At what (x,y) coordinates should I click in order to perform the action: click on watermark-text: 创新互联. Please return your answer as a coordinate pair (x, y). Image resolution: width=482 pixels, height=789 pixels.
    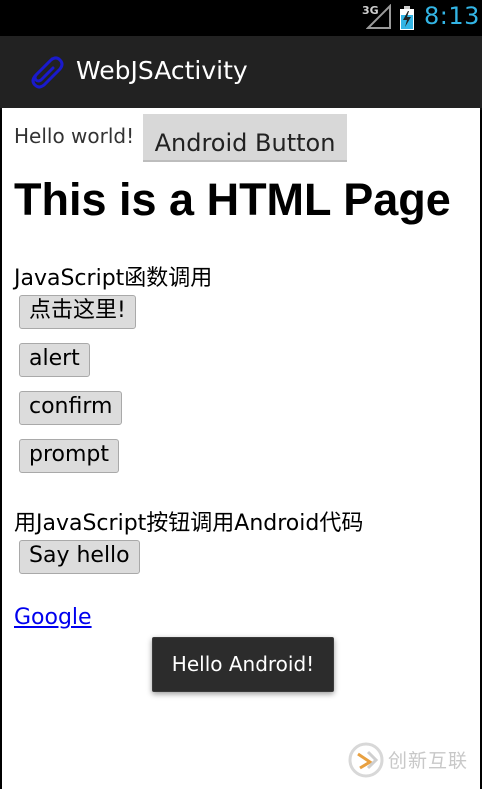
    Looking at the image, I should click on (428, 761).